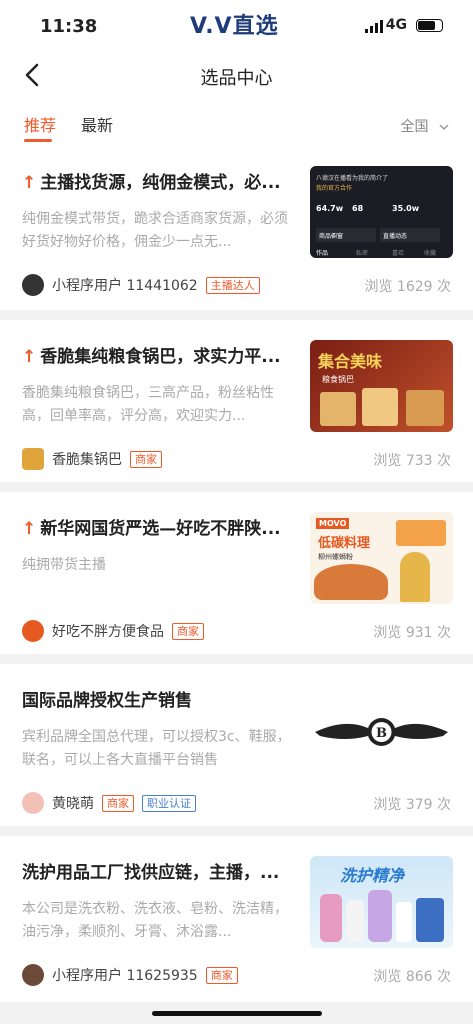 The height and width of the screenshot is (1024, 473). I want to click on item-thumbnail: MOVO 低碳料理 柳州螺蛳粉, so click(381, 558).